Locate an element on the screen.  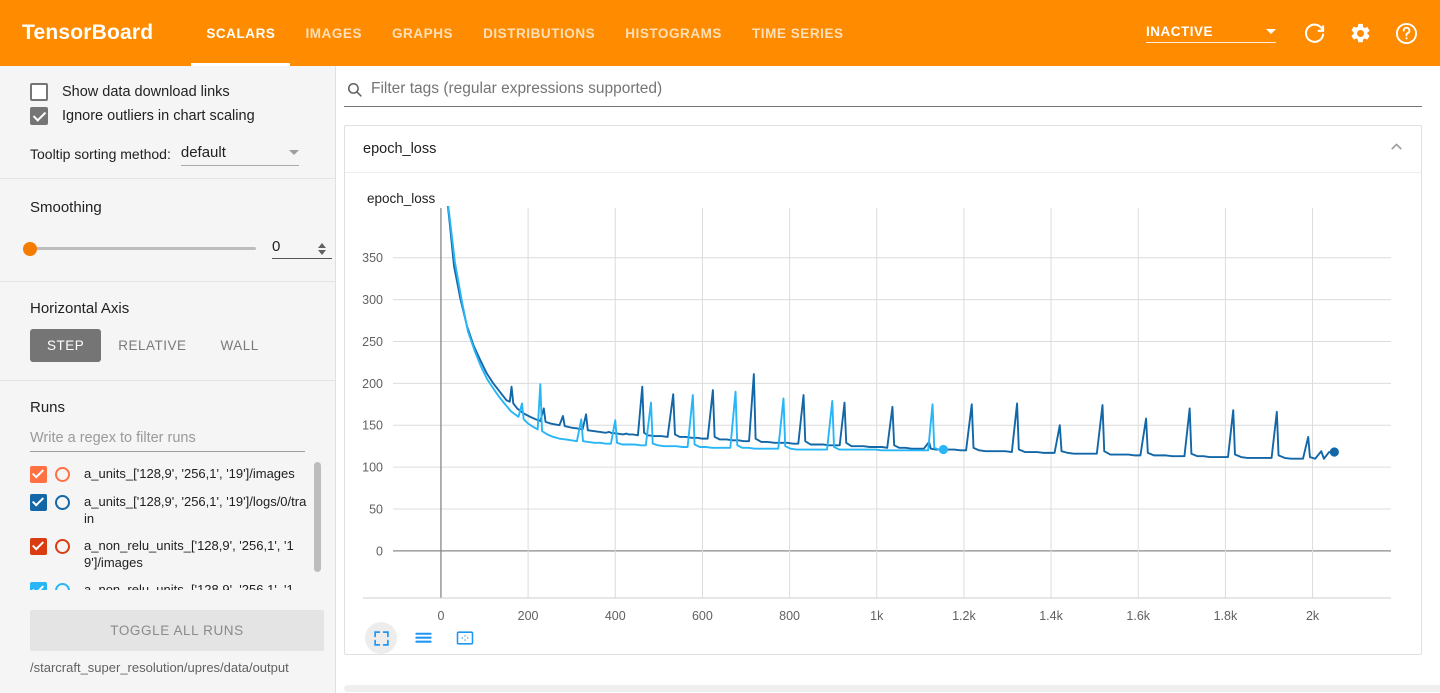
help-button is located at coordinates (1406, 33).